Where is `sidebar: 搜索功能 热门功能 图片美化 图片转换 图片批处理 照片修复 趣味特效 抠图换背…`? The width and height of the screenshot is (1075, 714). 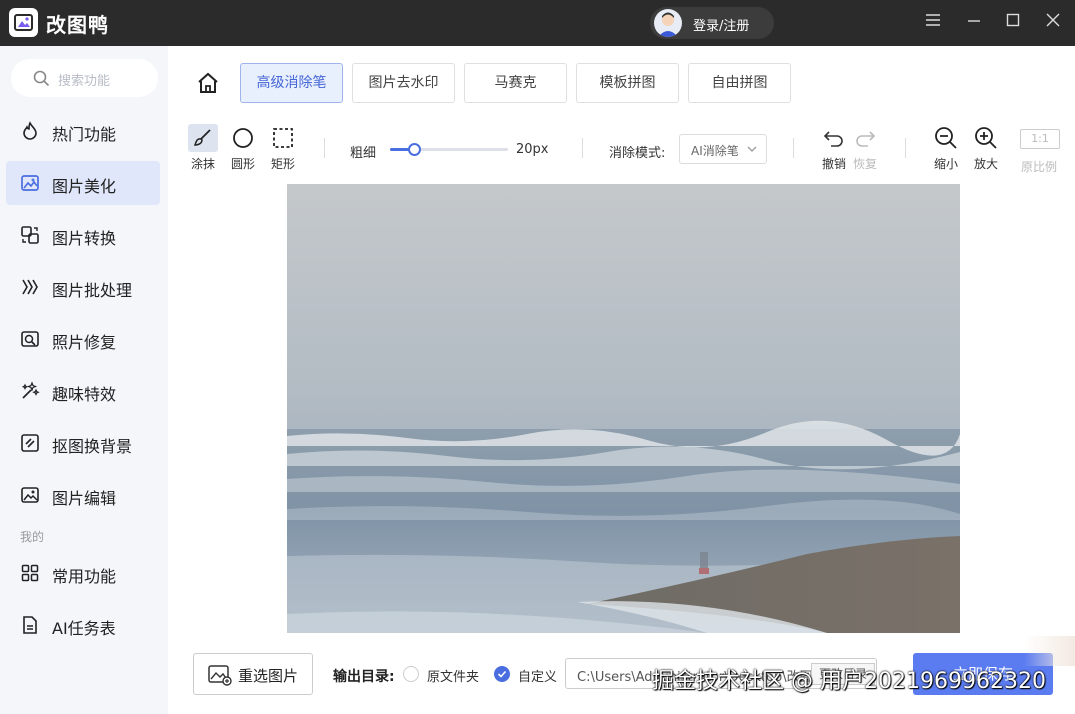
sidebar: 搜索功能 热门功能 图片美化 图片转换 图片批处理 照片修复 趣味特效 抠图换背… is located at coordinates (84, 380).